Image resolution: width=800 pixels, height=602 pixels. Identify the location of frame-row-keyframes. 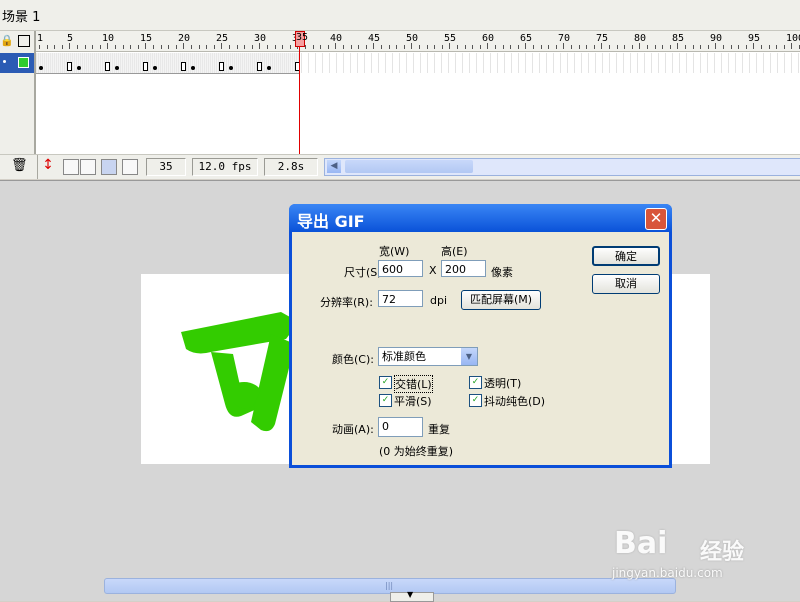
(168, 63).